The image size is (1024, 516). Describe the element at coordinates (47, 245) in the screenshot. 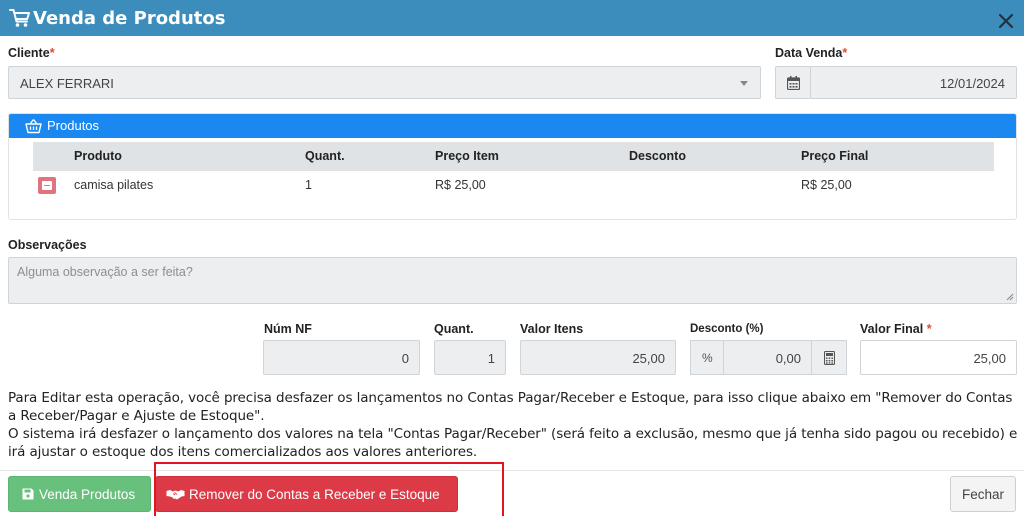

I see `observacoes-label: Observações` at that location.